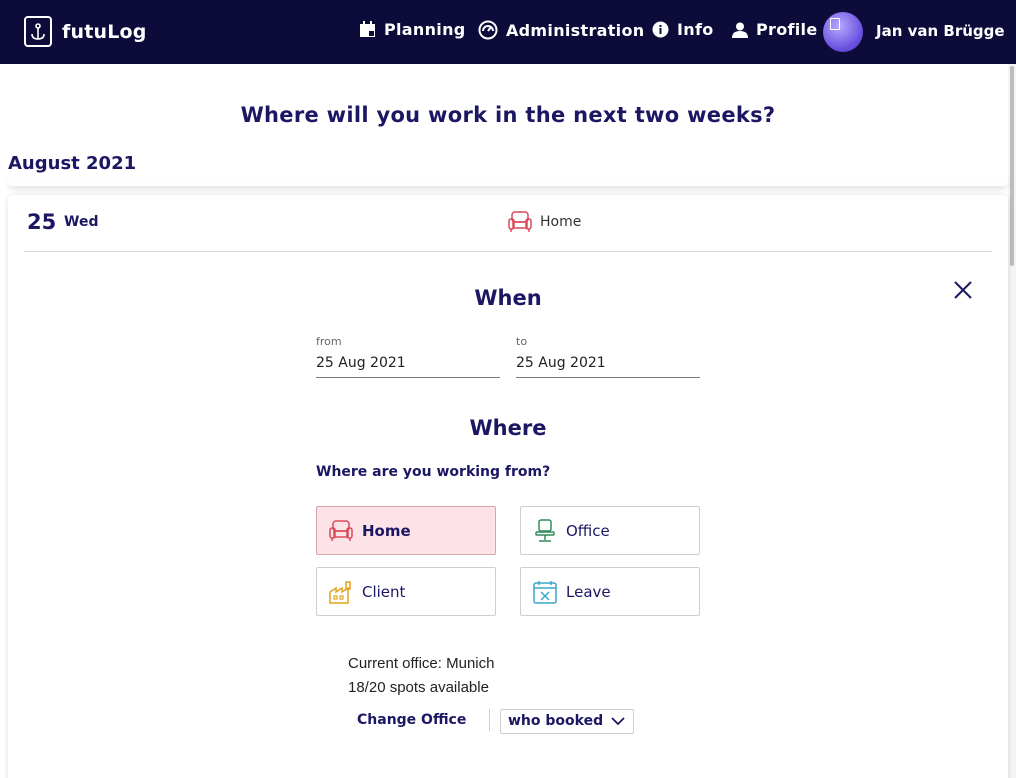  I want to click on who-booked-label: who booked, so click(556, 721).